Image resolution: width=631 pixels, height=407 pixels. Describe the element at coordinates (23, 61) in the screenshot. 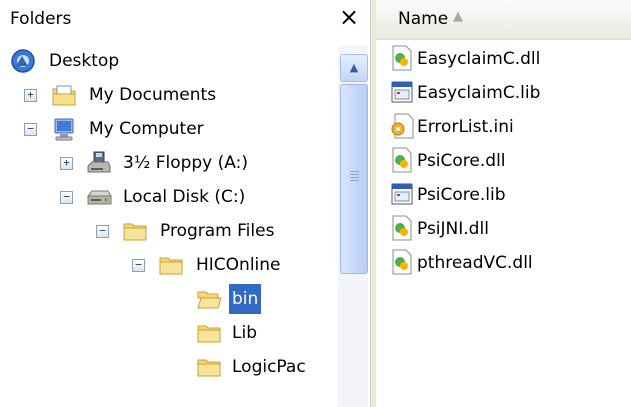

I see `desktop-icon` at that location.